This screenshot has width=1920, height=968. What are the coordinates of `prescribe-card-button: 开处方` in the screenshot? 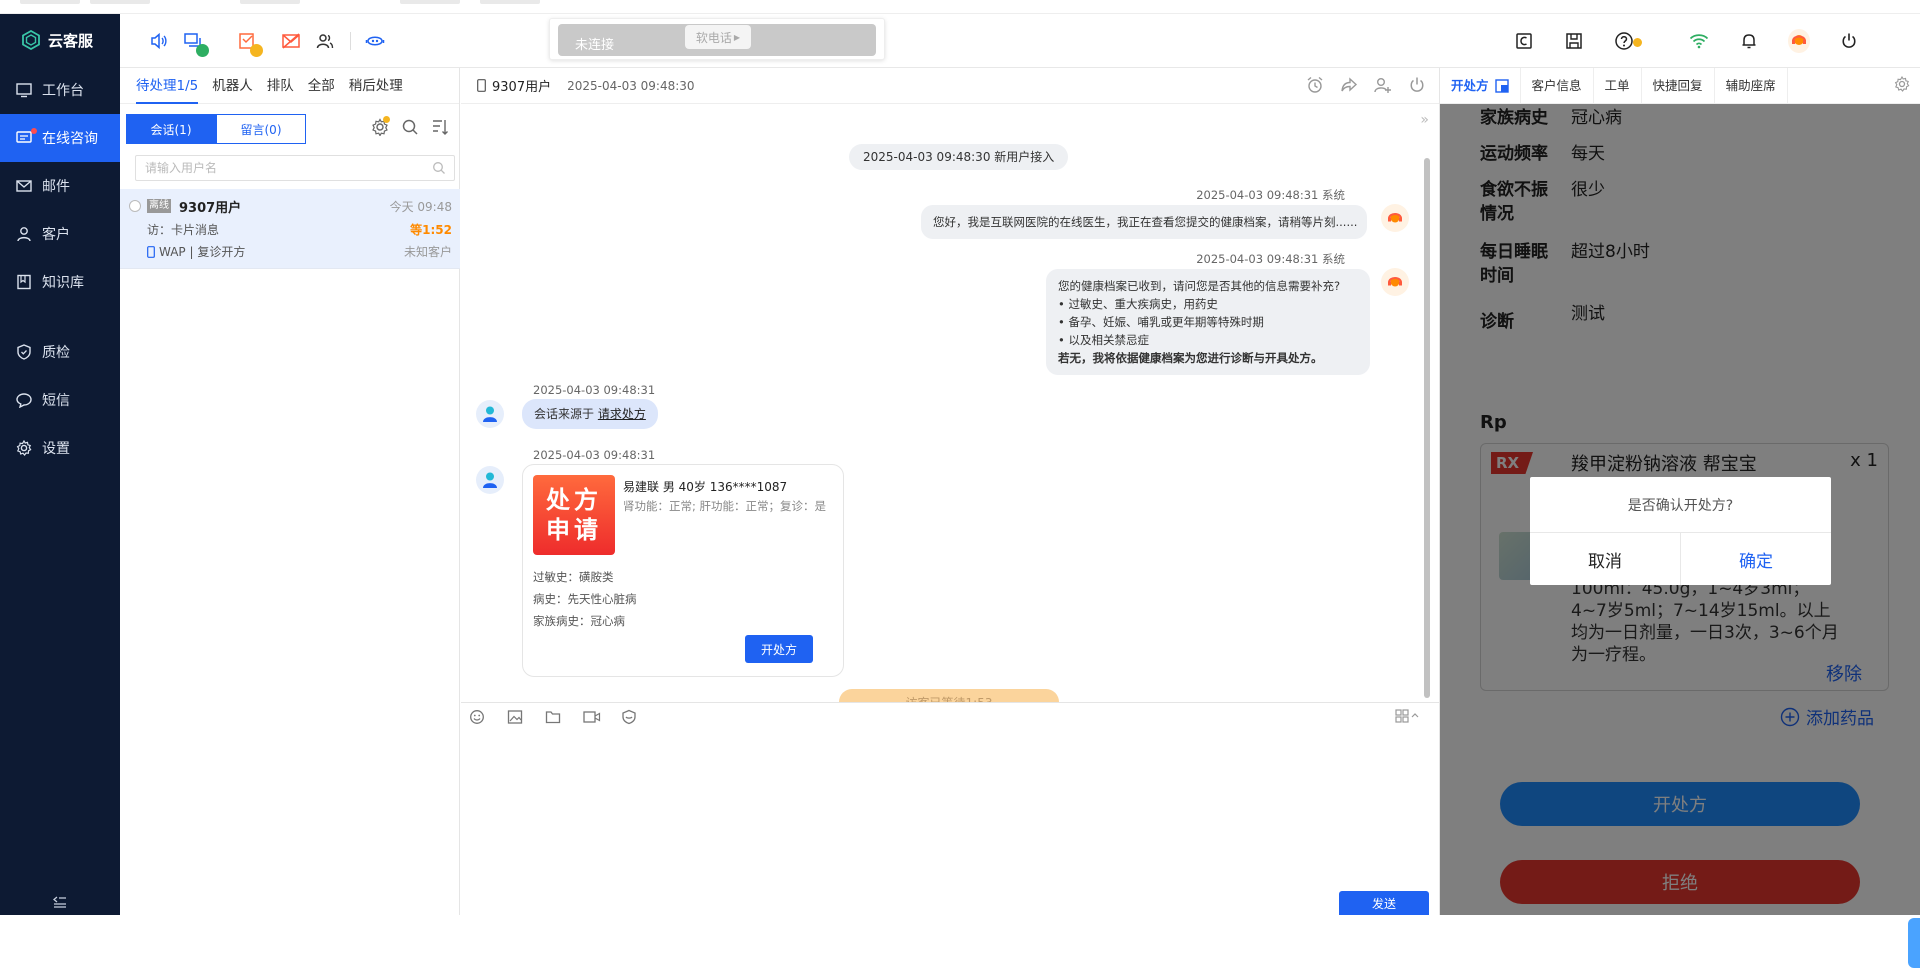 It's located at (779, 649).